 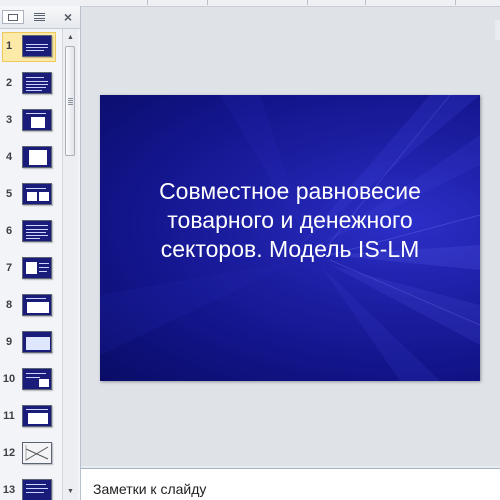 I want to click on slide-thumbnail: 10, so click(x=31, y=380).